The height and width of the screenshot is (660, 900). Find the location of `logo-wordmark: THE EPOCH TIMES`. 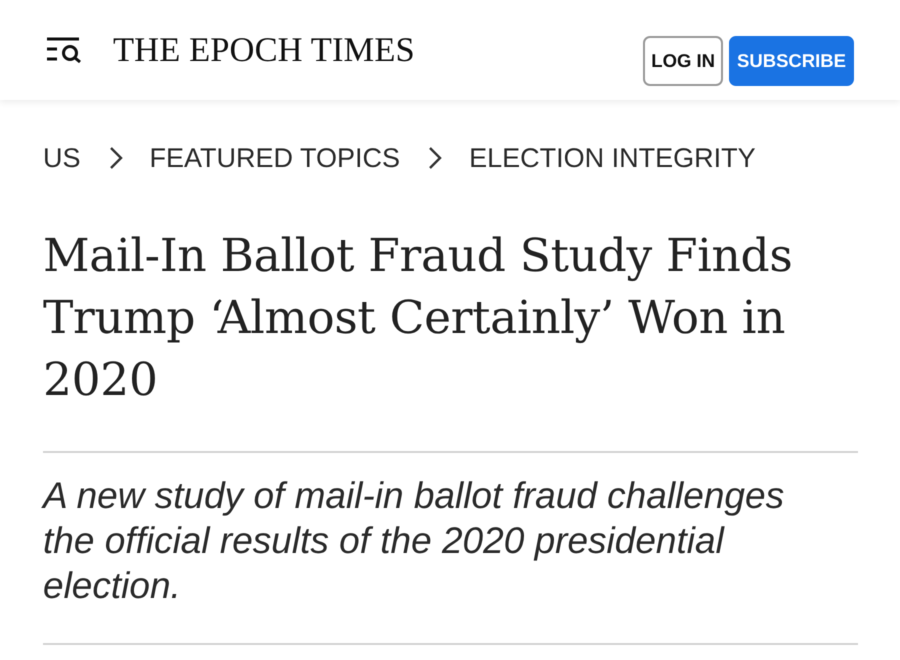

logo-wordmark: THE EPOCH TIMES is located at coordinates (264, 50).